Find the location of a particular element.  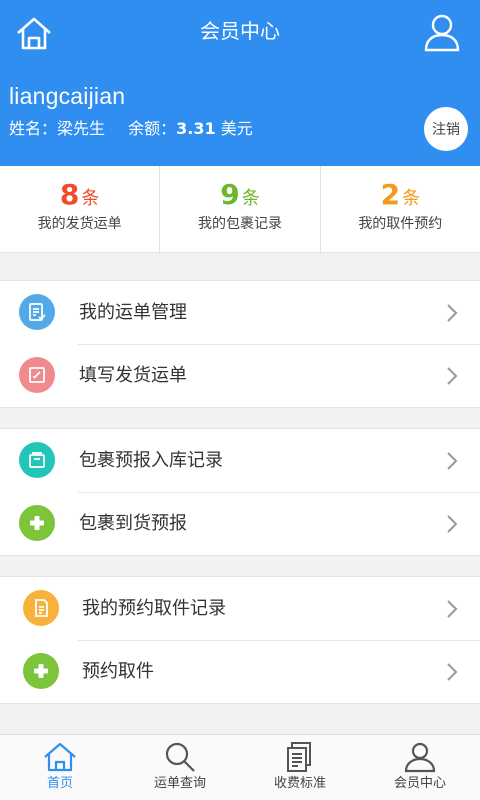

bottom-tab-bar: 首页 运单查询 收费标准 会员中心 is located at coordinates (240, 767).